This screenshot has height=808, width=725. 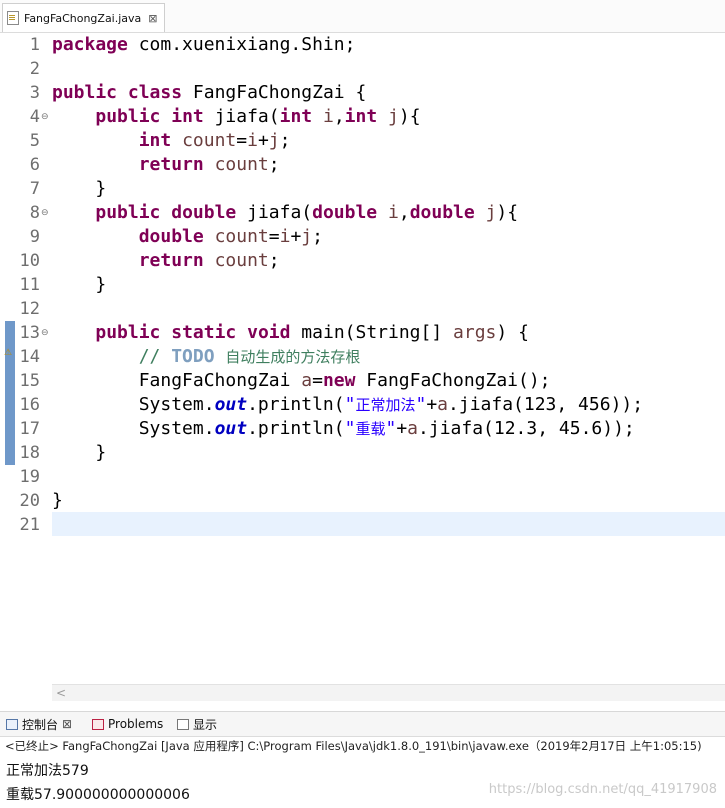 What do you see at coordinates (47, 771) in the screenshot?
I see `console-output-line: 正常加法579` at bounding box center [47, 771].